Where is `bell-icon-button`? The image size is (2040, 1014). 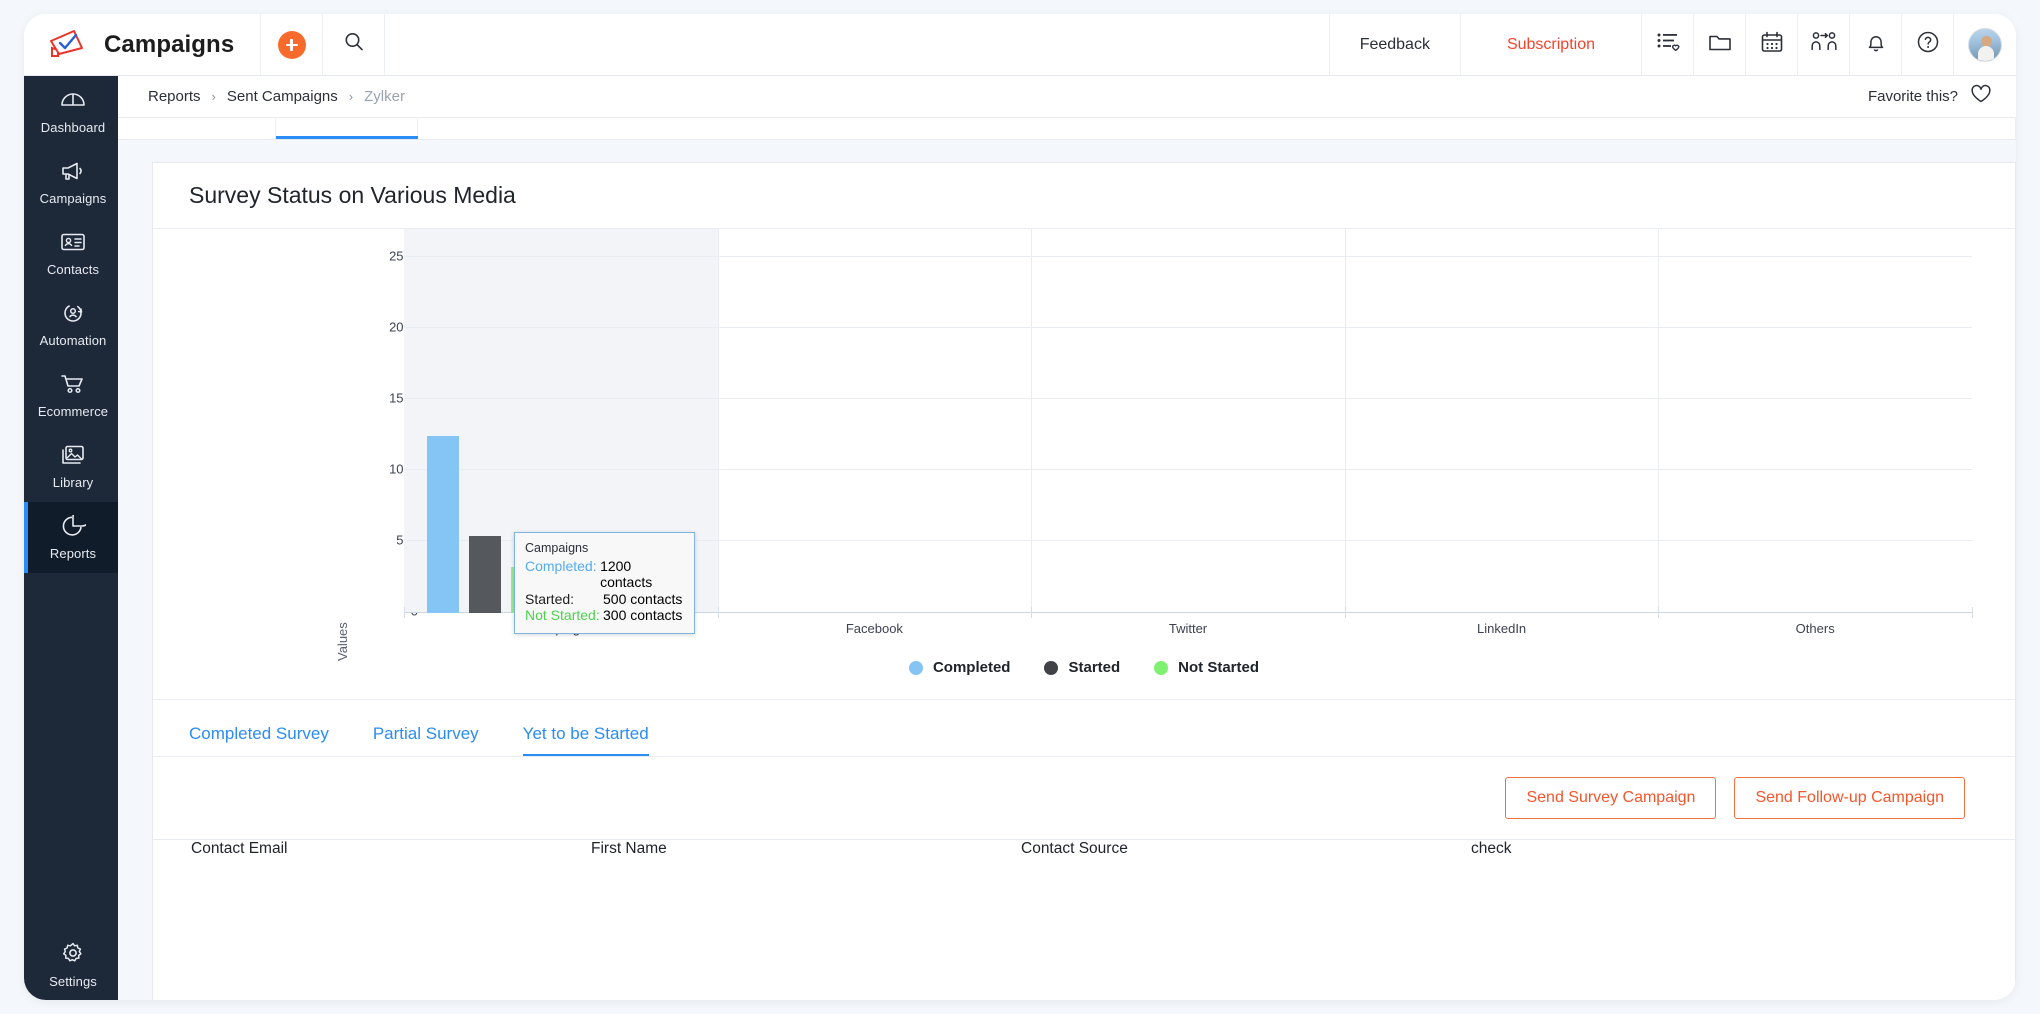
bell-icon-button is located at coordinates (1876, 44).